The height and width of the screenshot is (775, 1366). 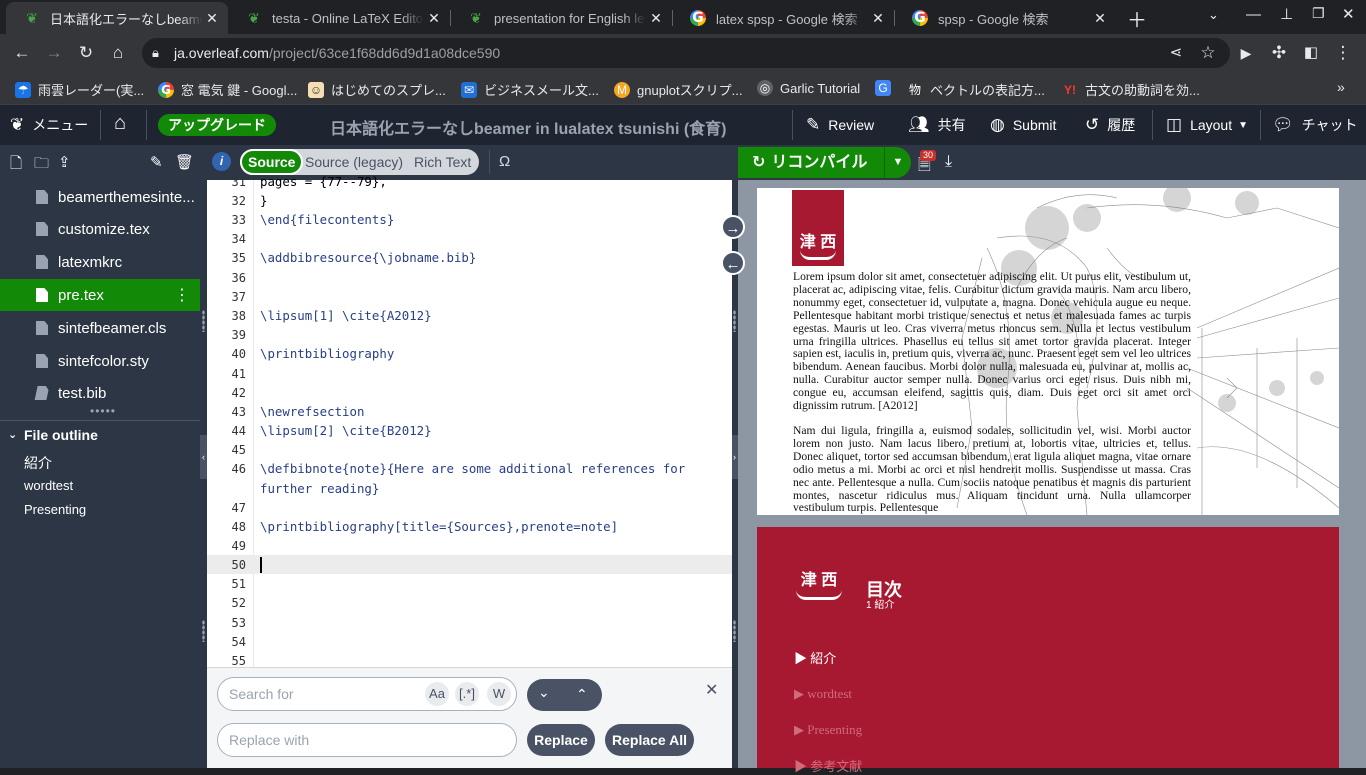 I want to click on submit-button: ◍ Submit, so click(x=1023, y=125).